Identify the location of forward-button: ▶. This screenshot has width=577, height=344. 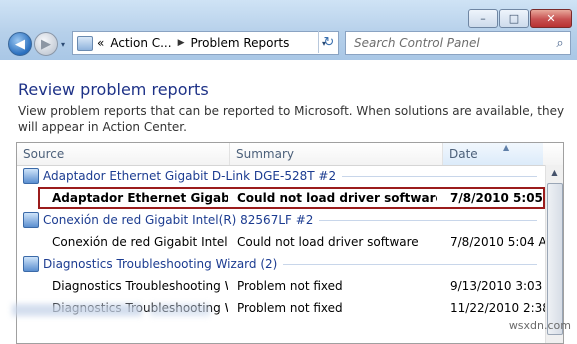
(46, 44).